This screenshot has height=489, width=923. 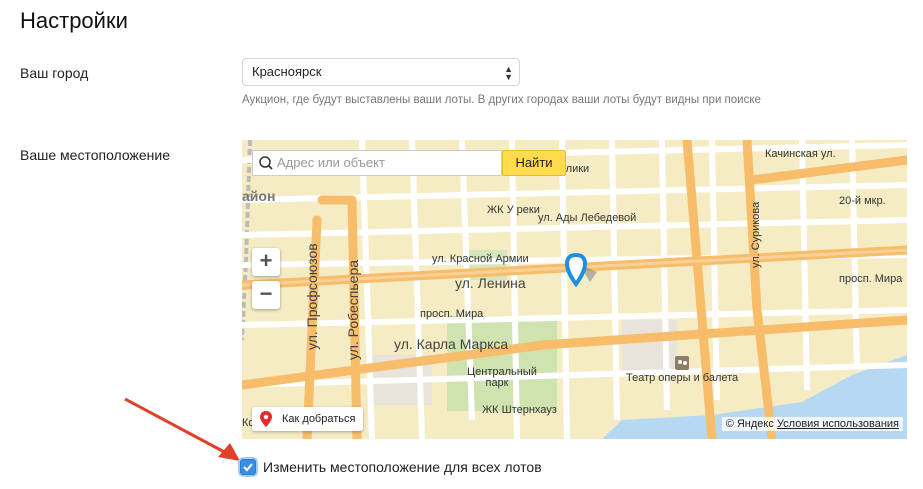 I want to click on zoom-out-button: −, so click(x=266, y=295).